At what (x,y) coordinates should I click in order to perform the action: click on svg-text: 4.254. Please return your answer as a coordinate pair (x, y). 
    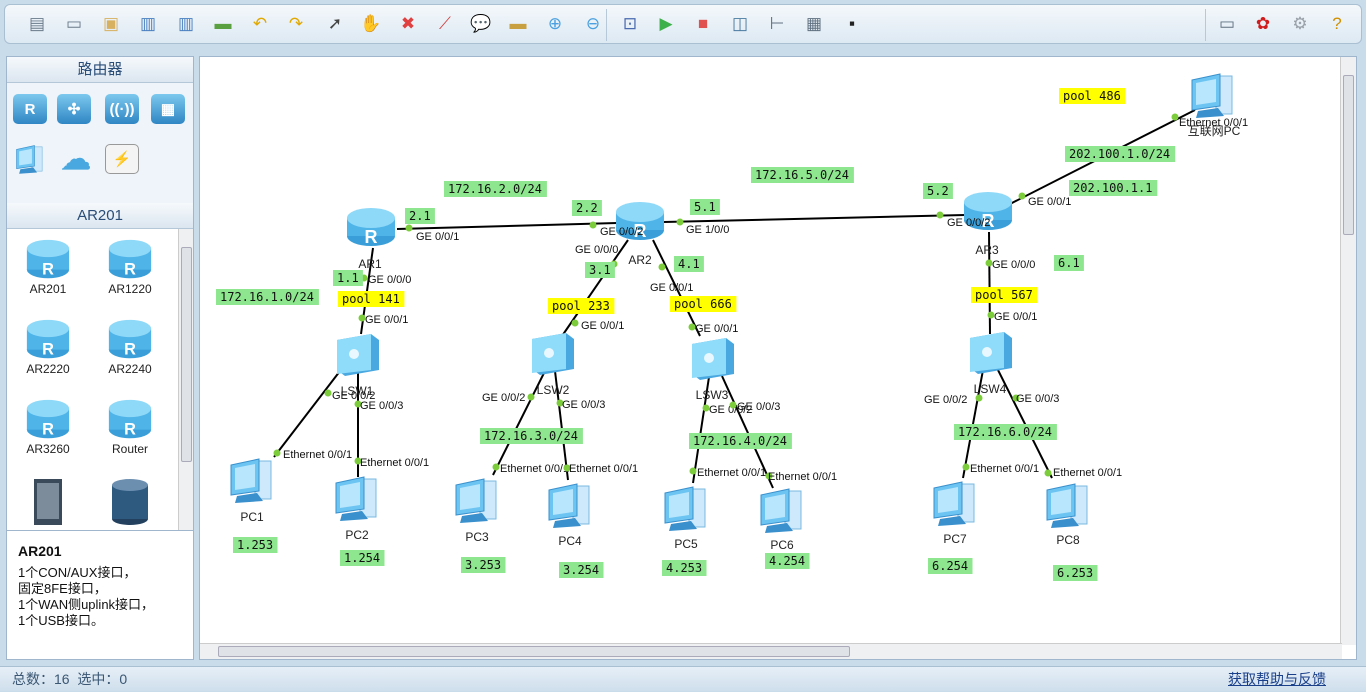
    Looking at the image, I should click on (787, 561).